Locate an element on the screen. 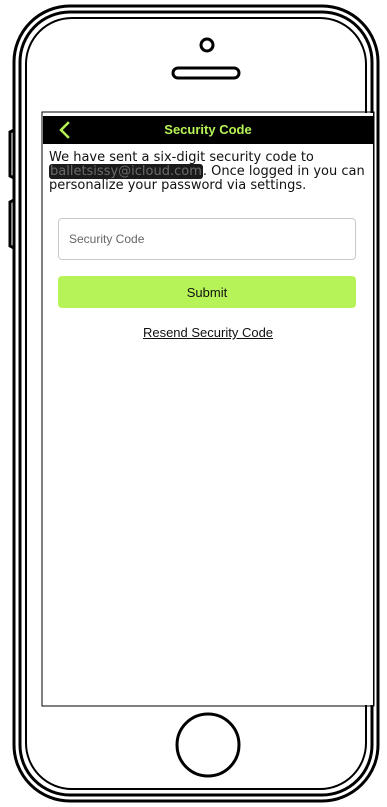  home-button-icon is located at coordinates (208, 745).